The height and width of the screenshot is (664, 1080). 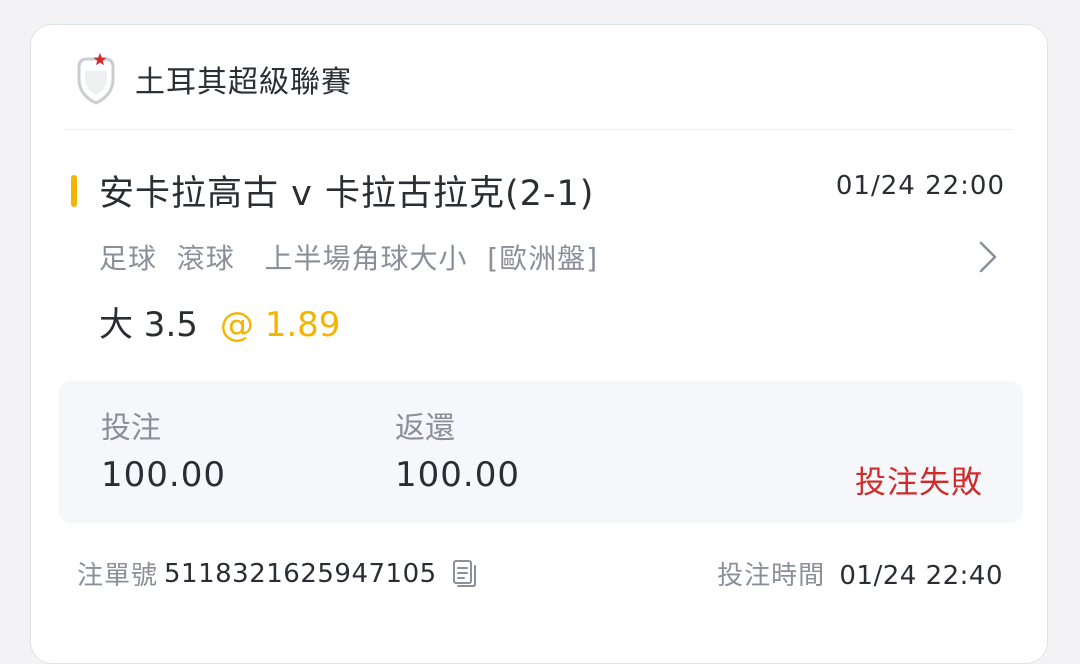 What do you see at coordinates (457, 449) in the screenshot?
I see `return-column: 返還 100.00` at bounding box center [457, 449].